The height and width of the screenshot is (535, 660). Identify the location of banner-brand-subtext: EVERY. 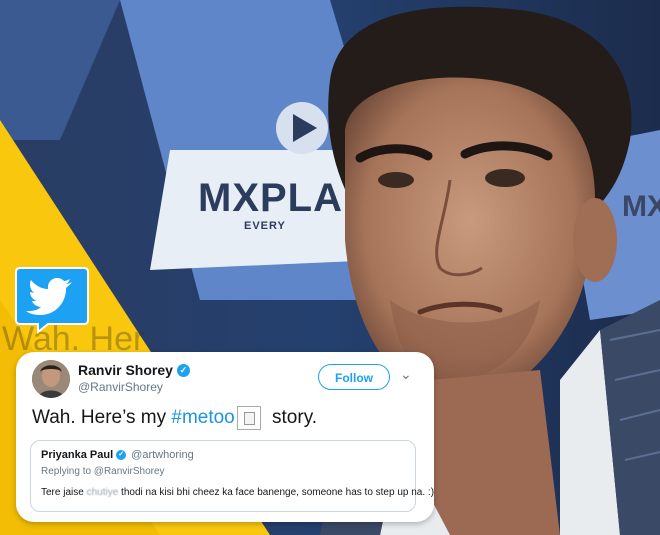
(265, 226).